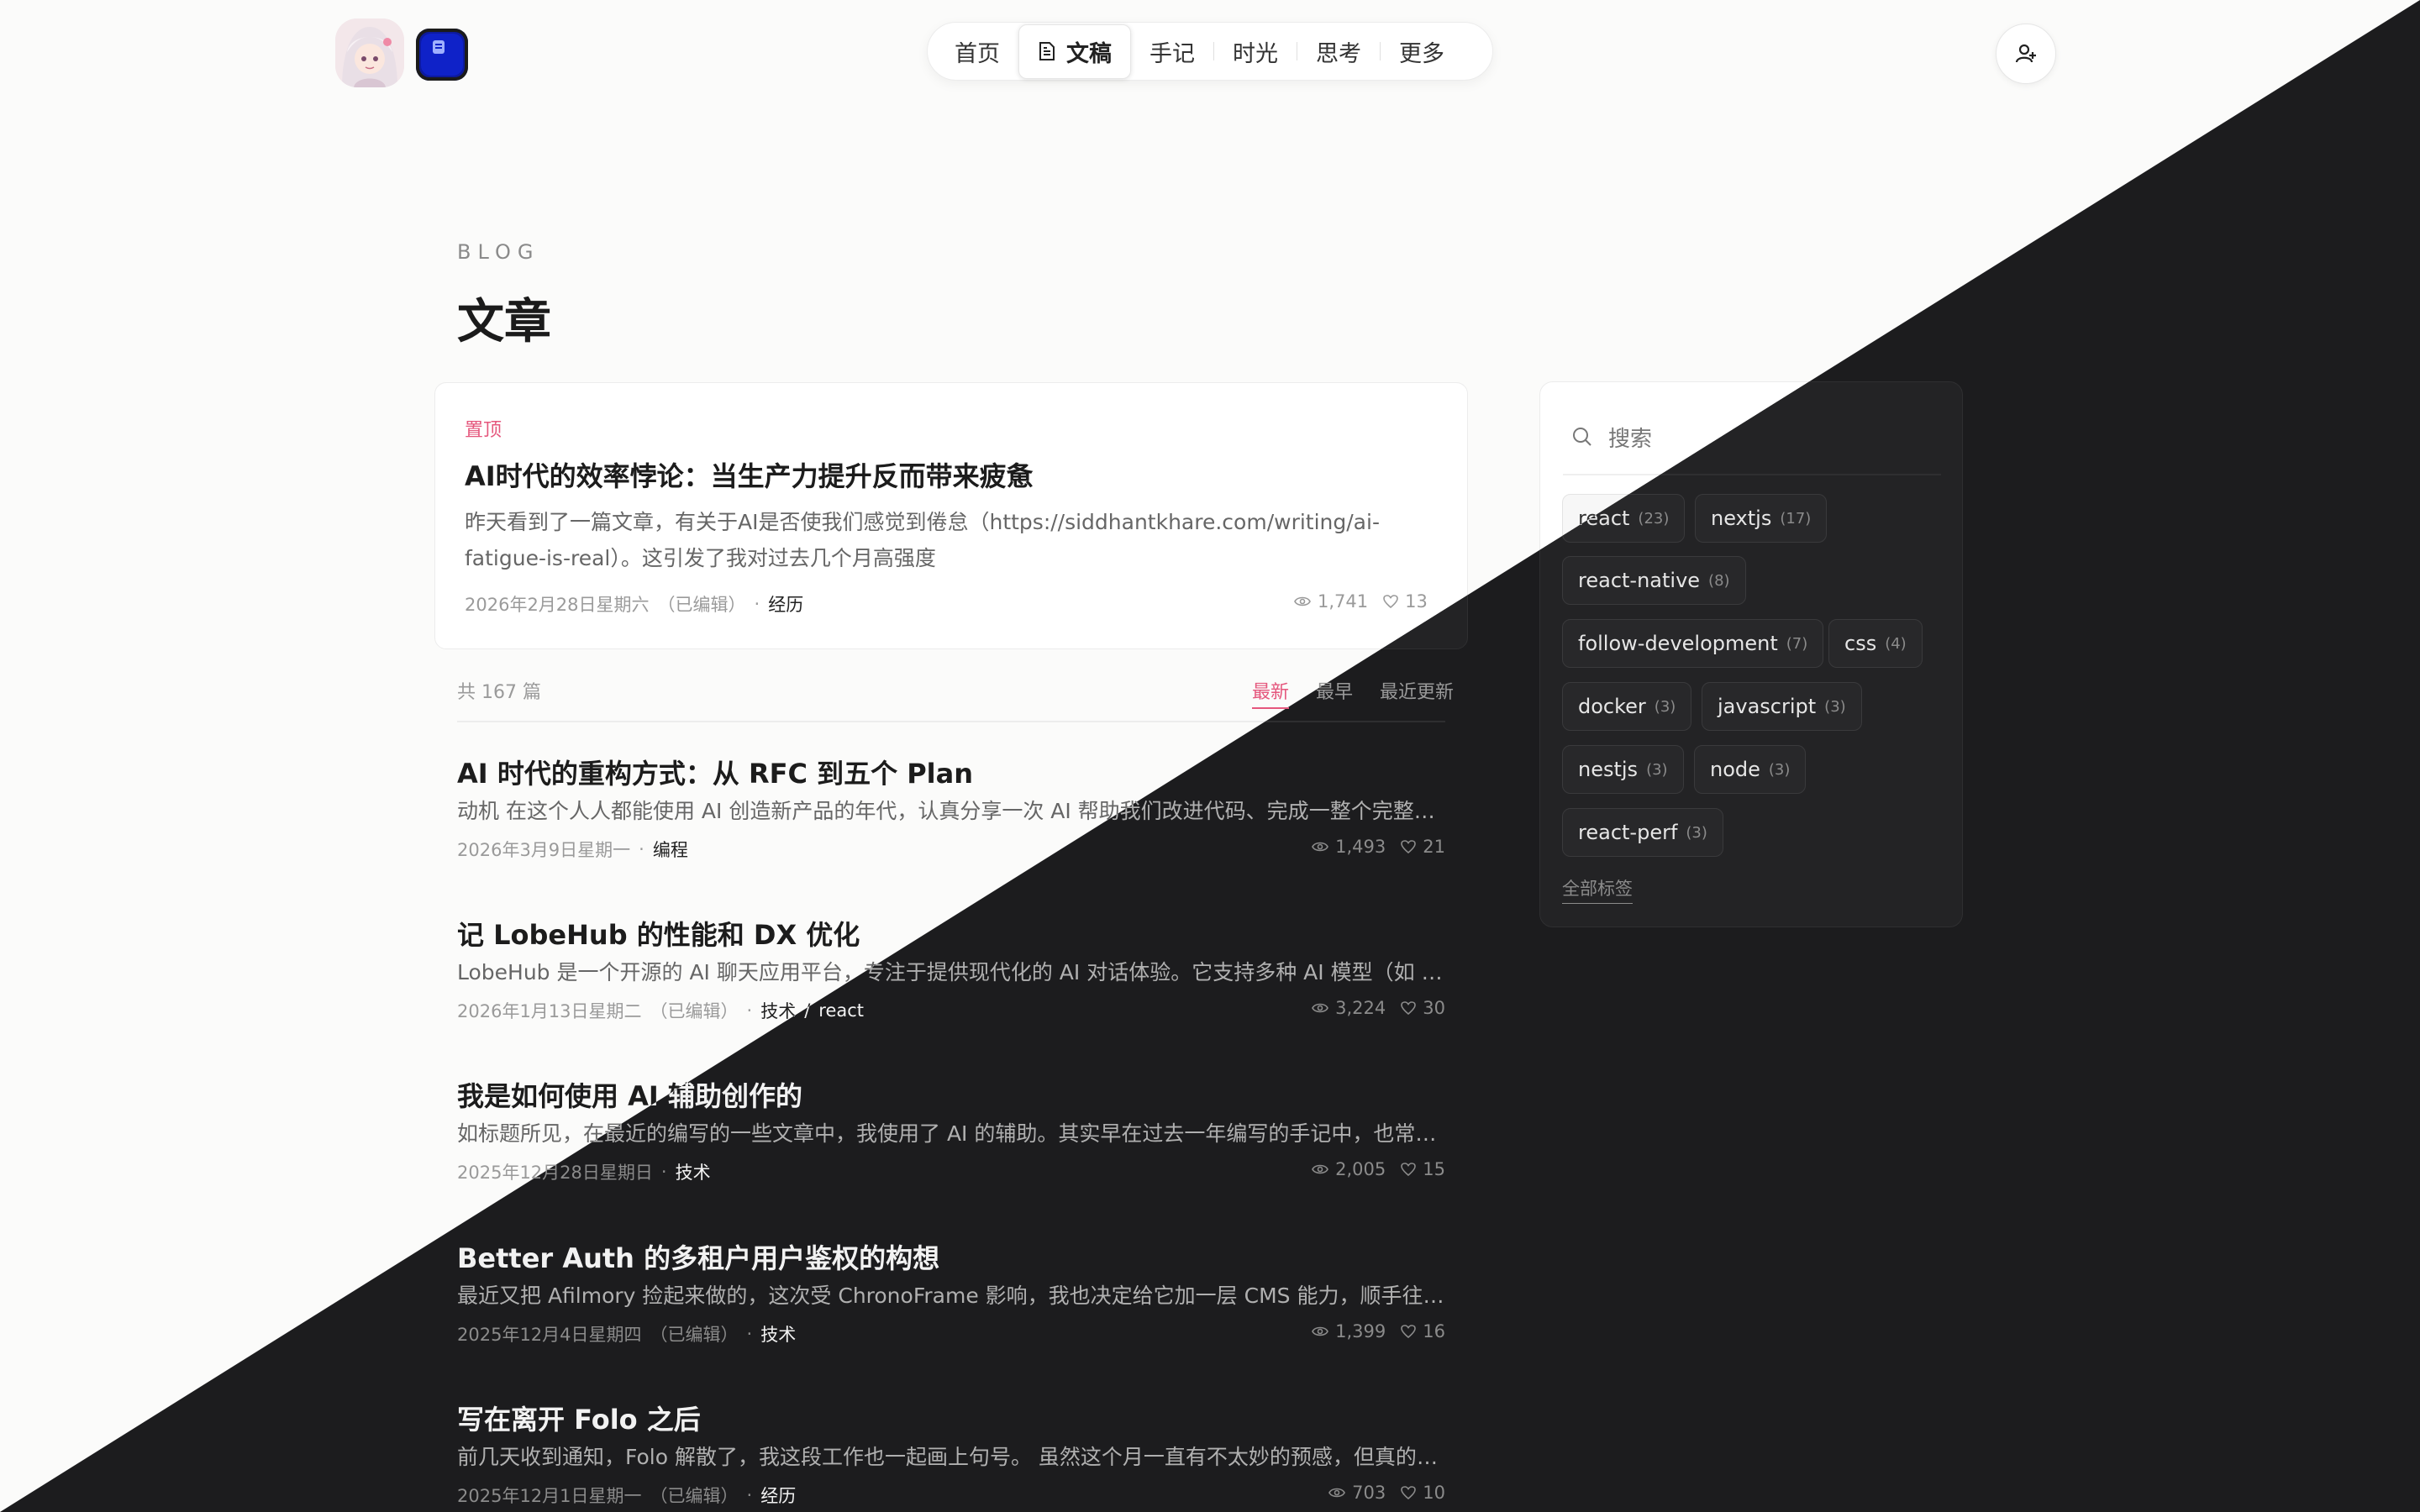  I want to click on post-category: 编程, so click(671, 849).